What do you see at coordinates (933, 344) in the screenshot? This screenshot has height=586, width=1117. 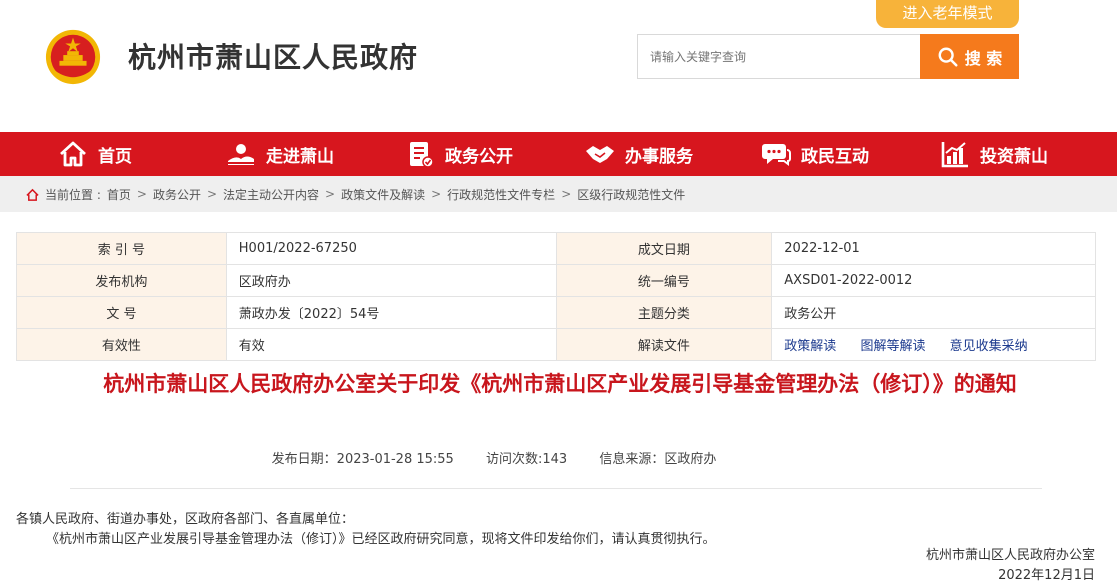 I see `interpretation-links: 政策解读 图解等解读 意见收集采纳` at bounding box center [933, 344].